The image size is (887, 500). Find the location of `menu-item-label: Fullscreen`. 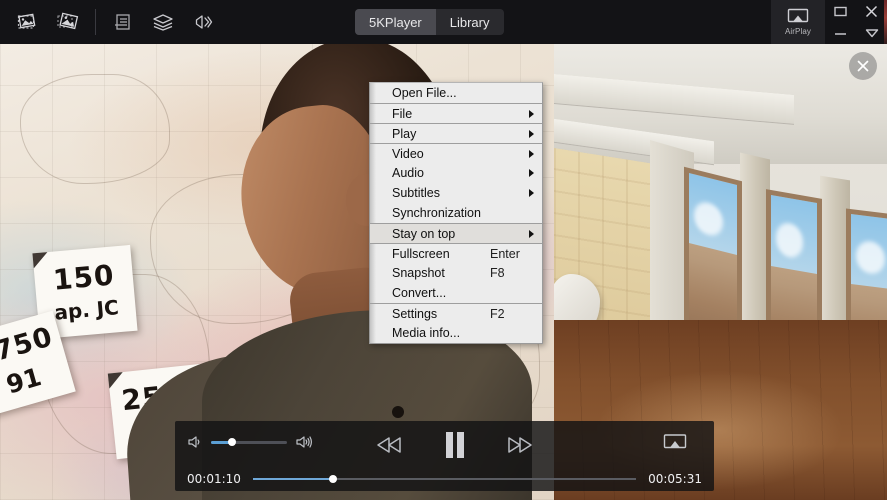

menu-item-label: Fullscreen is located at coordinates (421, 253).